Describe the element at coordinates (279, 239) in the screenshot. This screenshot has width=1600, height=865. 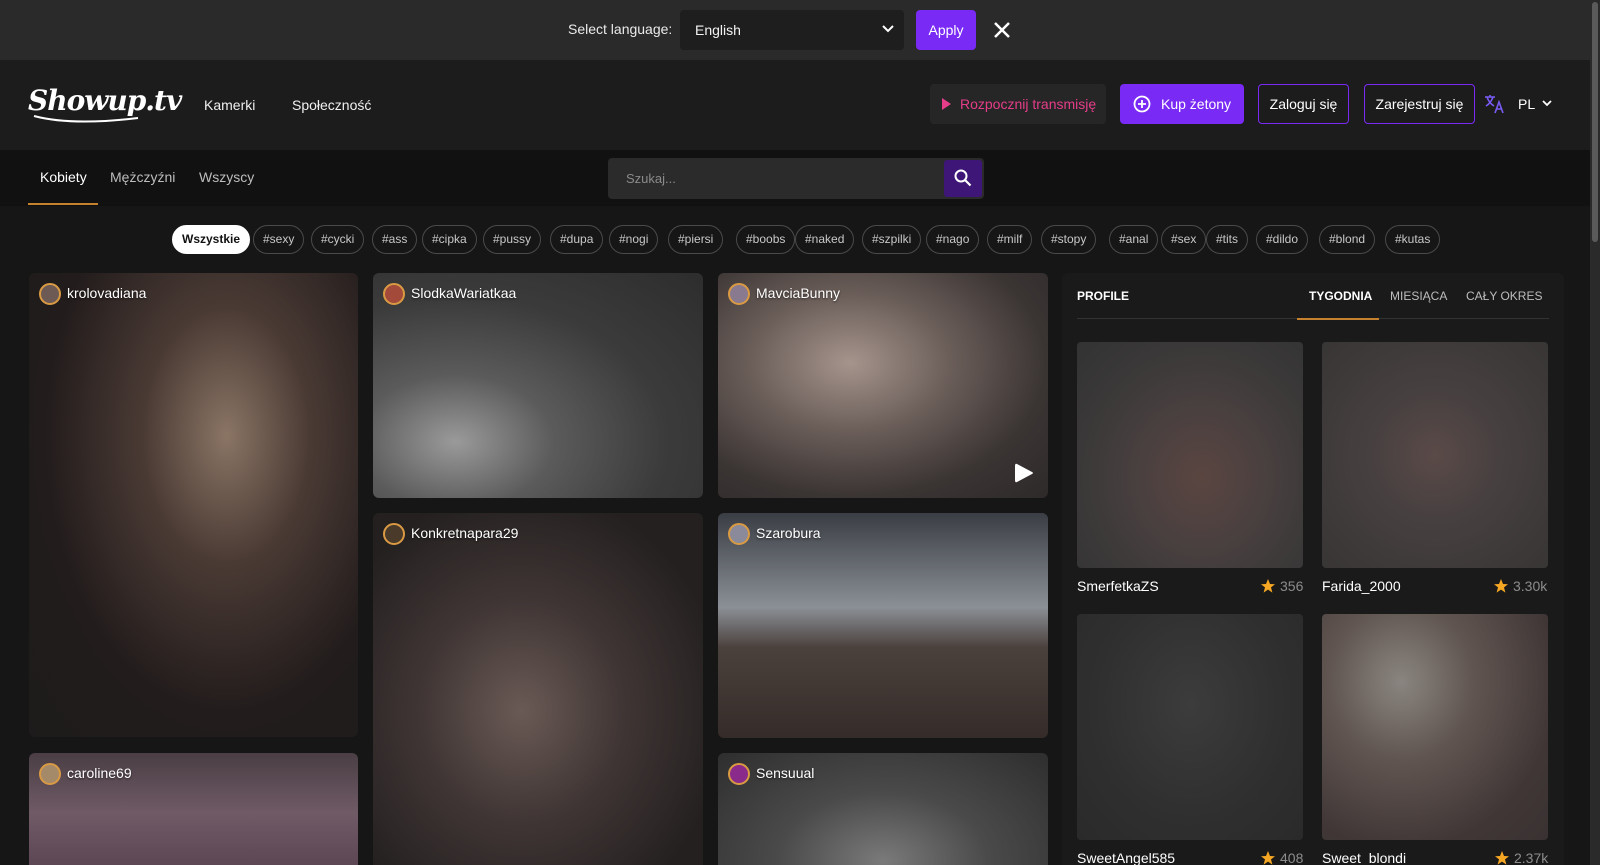
I see `tag-pill: #sexy` at that location.